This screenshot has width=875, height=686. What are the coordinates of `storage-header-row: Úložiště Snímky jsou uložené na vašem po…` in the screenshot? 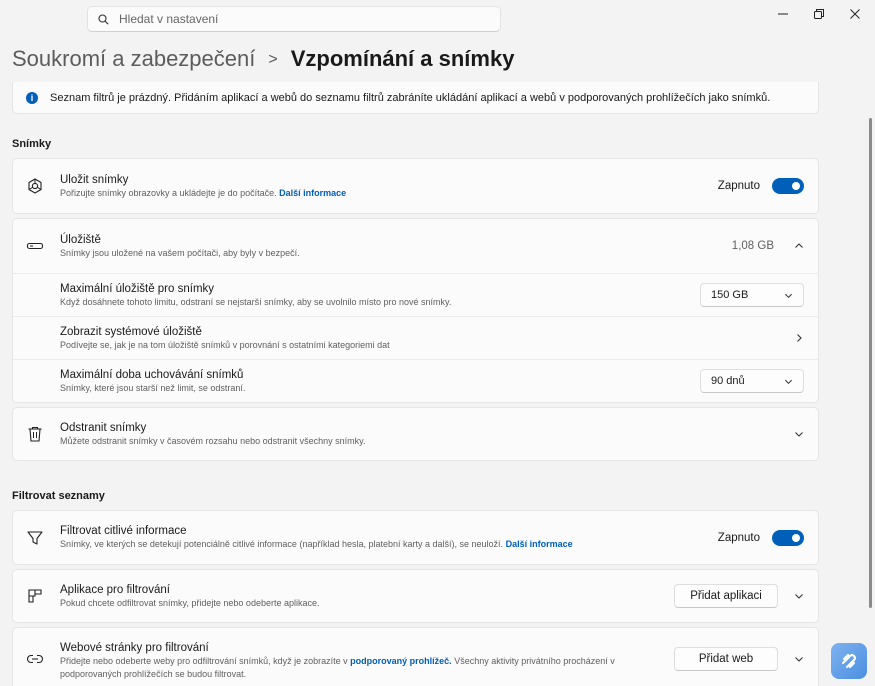 It's located at (415, 246).